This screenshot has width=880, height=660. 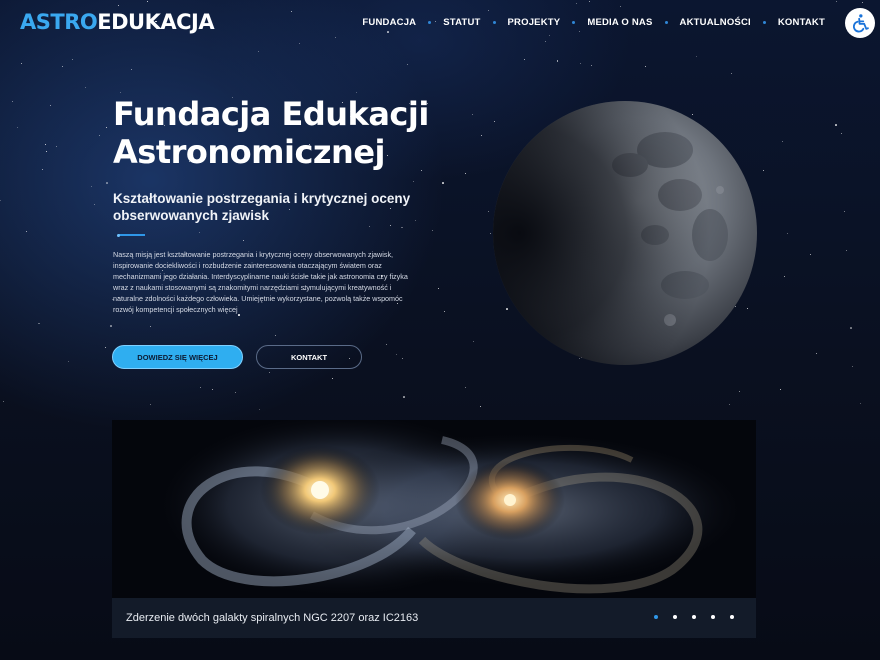 I want to click on nav-item-projekty: PROJEKTY, so click(x=534, y=22).